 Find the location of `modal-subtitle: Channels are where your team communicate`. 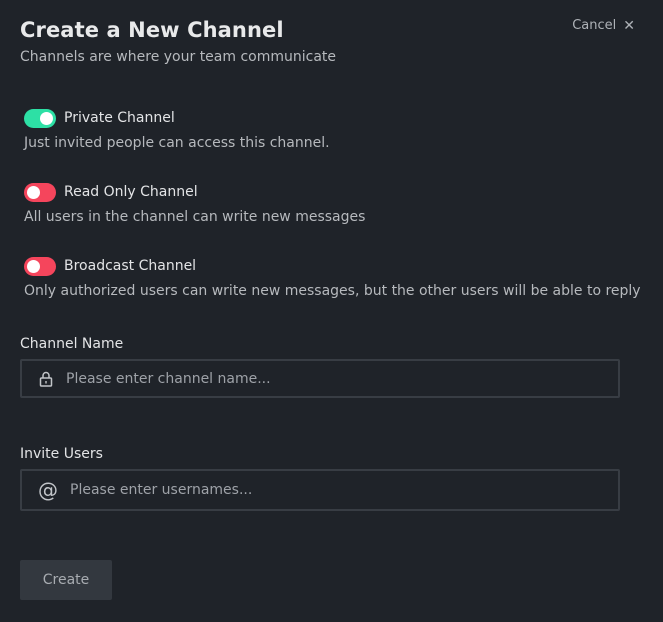

modal-subtitle: Channels are where your team communicate is located at coordinates (178, 57).